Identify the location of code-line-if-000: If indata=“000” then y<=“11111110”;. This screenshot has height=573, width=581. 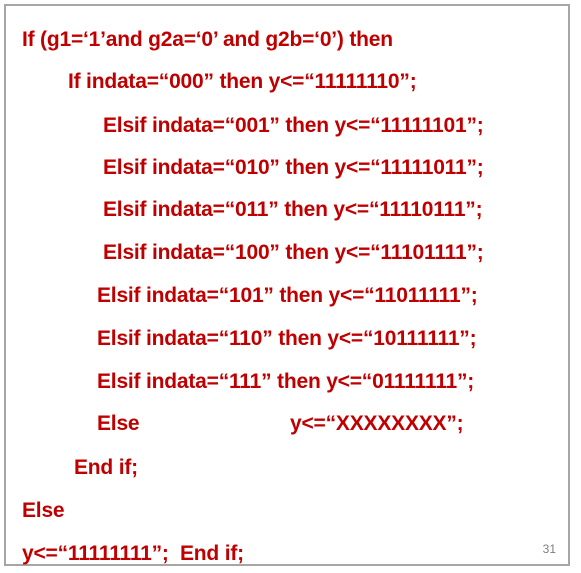
(242, 81).